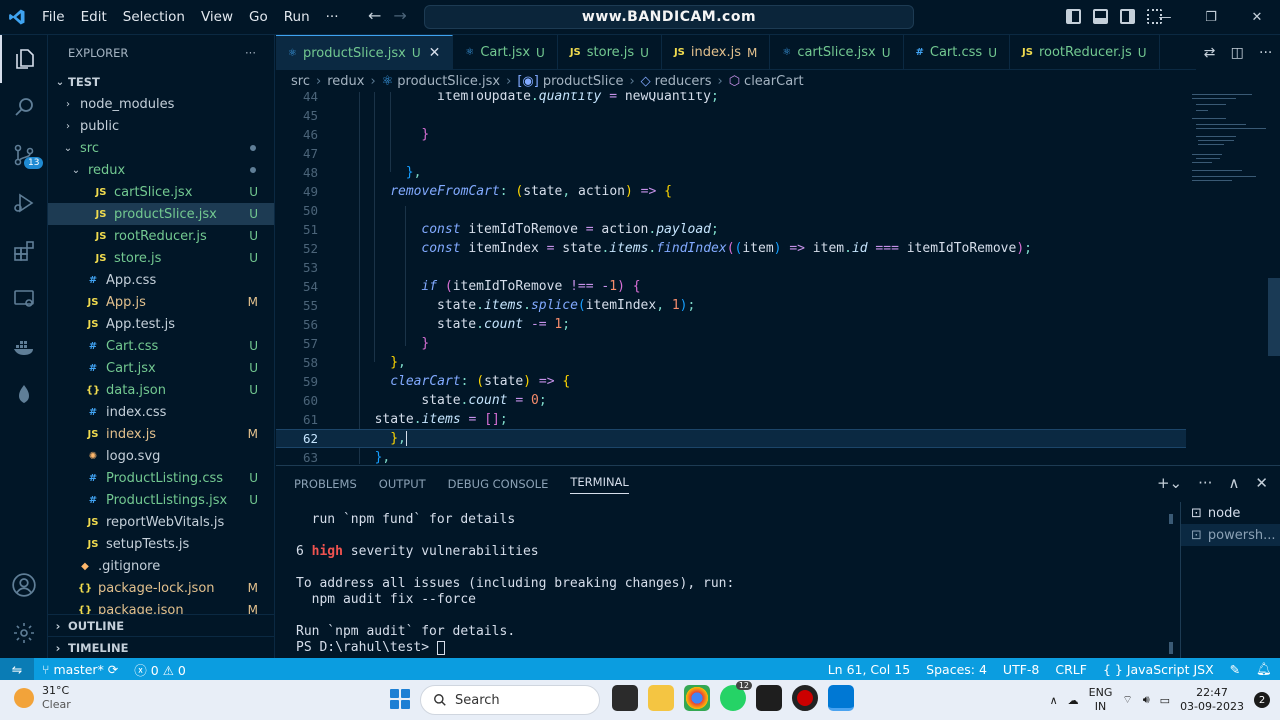  What do you see at coordinates (24, 299) in the screenshot?
I see `remote-explorer-icon` at bounding box center [24, 299].